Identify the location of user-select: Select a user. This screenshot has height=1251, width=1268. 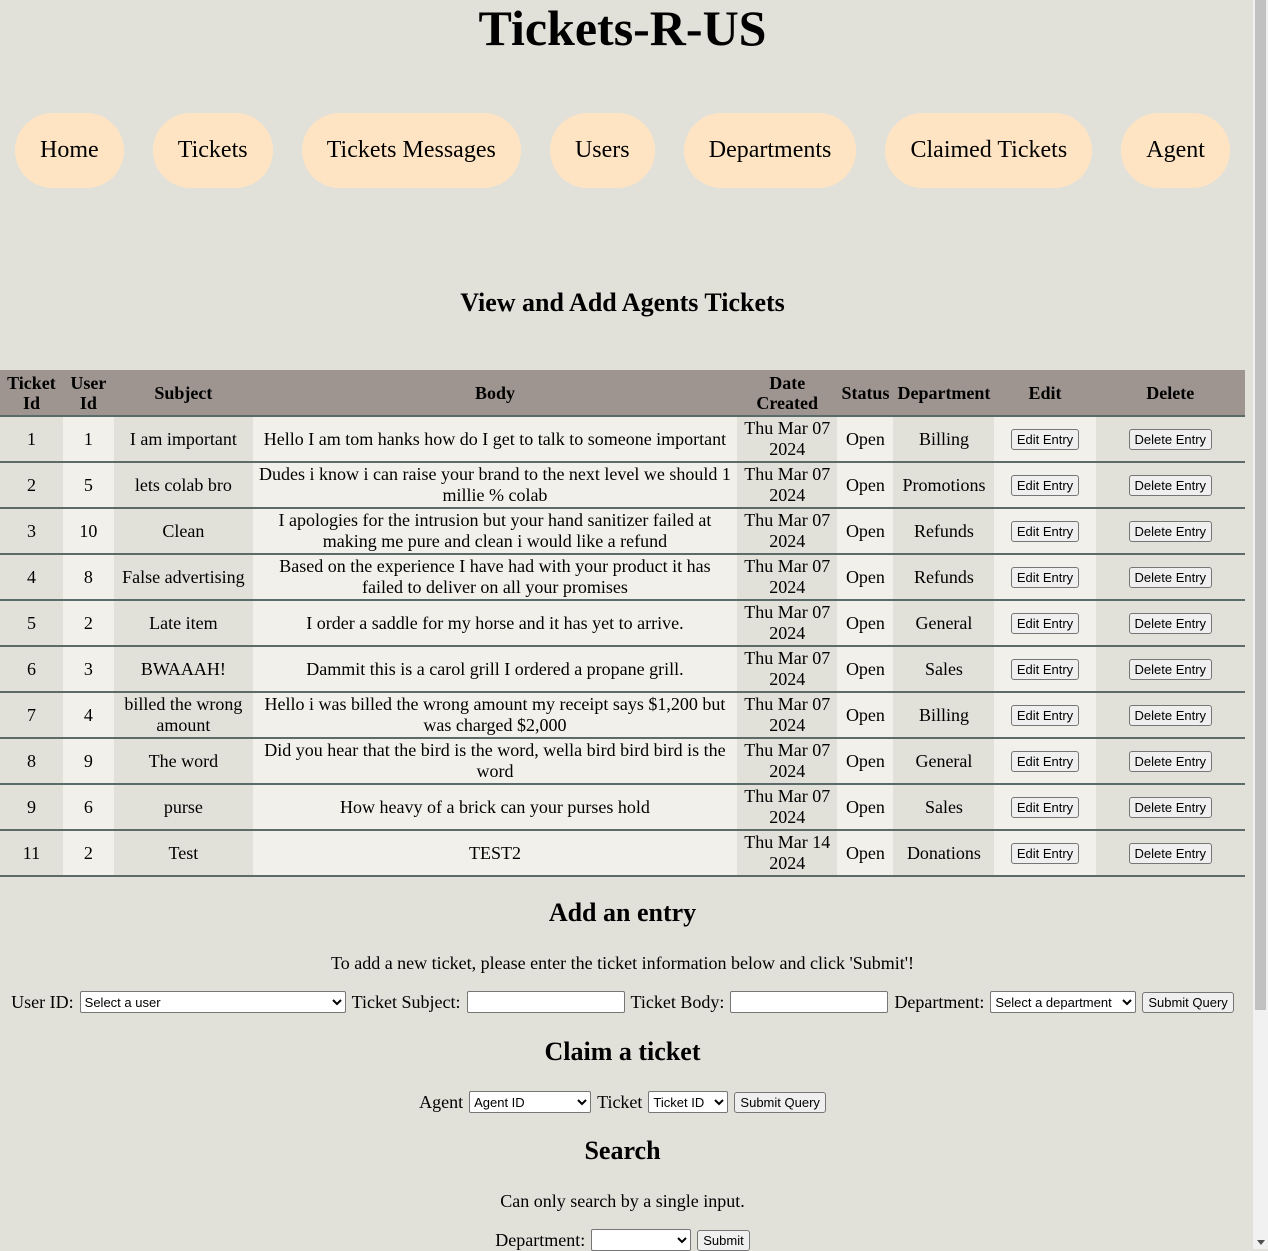
(212, 1002).